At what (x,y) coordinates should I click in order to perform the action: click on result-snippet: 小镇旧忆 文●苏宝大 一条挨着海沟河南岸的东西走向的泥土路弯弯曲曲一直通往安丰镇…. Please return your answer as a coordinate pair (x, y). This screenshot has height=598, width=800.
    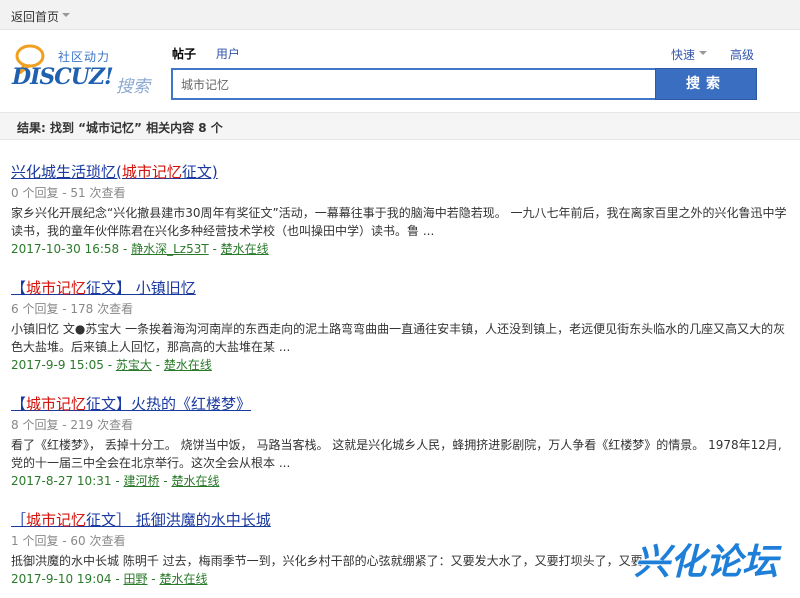
    Looking at the image, I should click on (398, 338).